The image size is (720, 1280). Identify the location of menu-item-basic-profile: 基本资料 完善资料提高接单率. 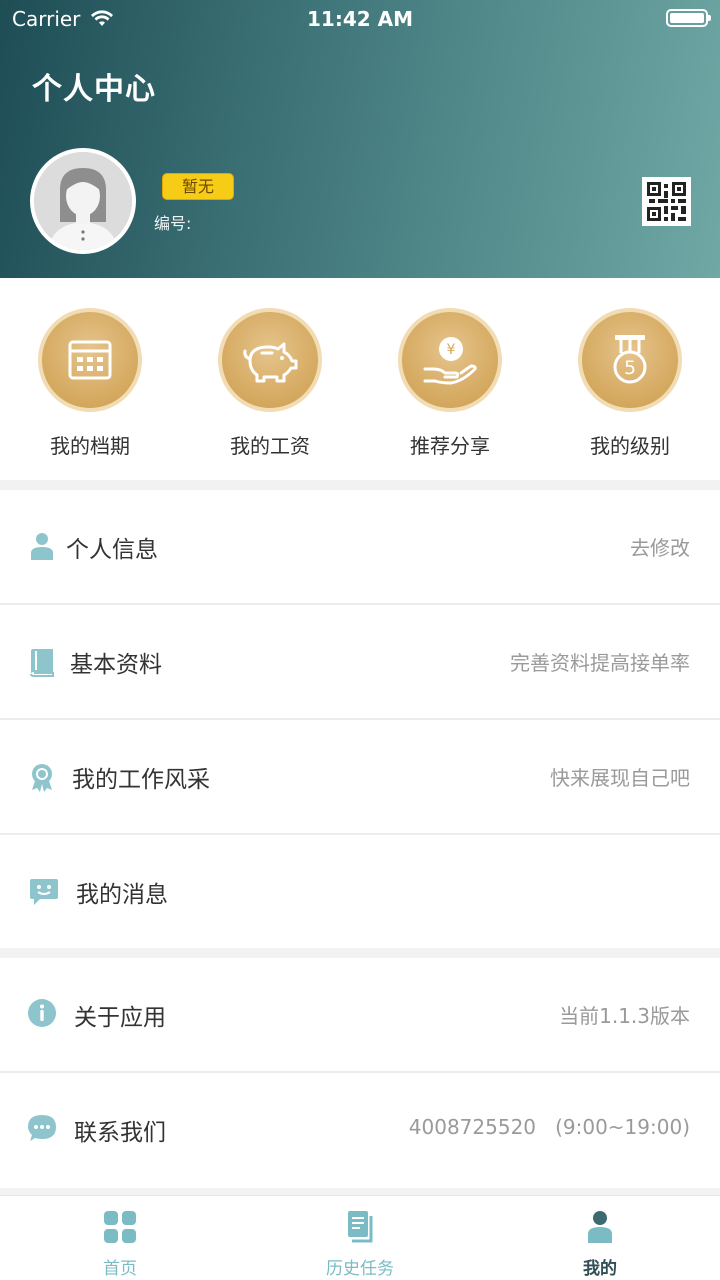
(360, 662).